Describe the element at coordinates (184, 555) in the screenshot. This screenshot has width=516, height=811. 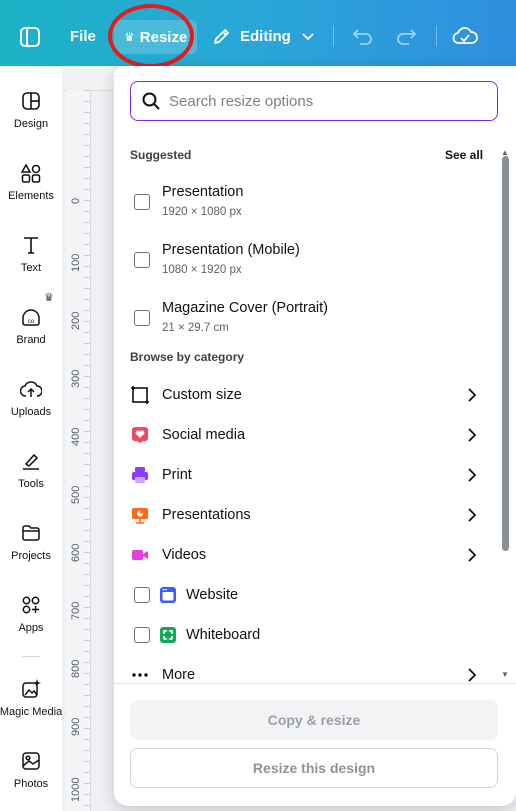
I see `category-label: Videos` at that location.